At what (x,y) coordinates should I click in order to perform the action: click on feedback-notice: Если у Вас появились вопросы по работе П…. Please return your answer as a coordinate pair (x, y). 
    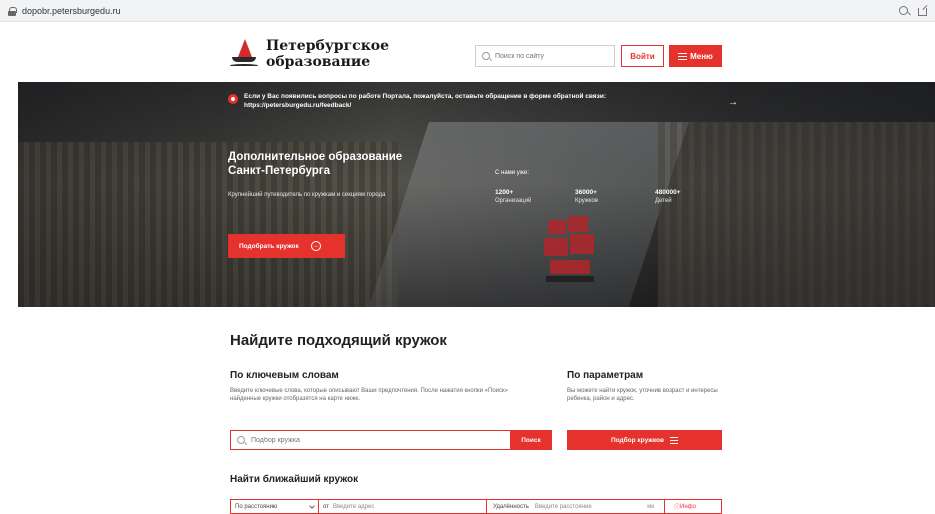
    Looking at the image, I should click on (488, 104).